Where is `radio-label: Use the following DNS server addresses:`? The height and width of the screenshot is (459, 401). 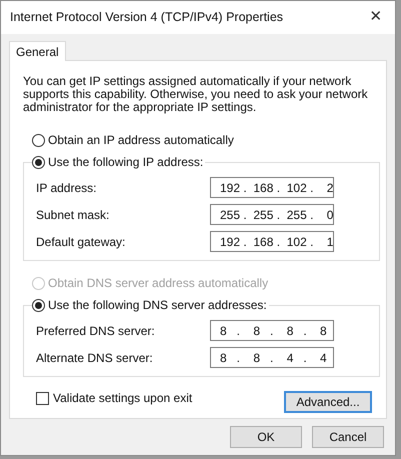
radio-label: Use the following DNS server addresses: is located at coordinates (157, 305).